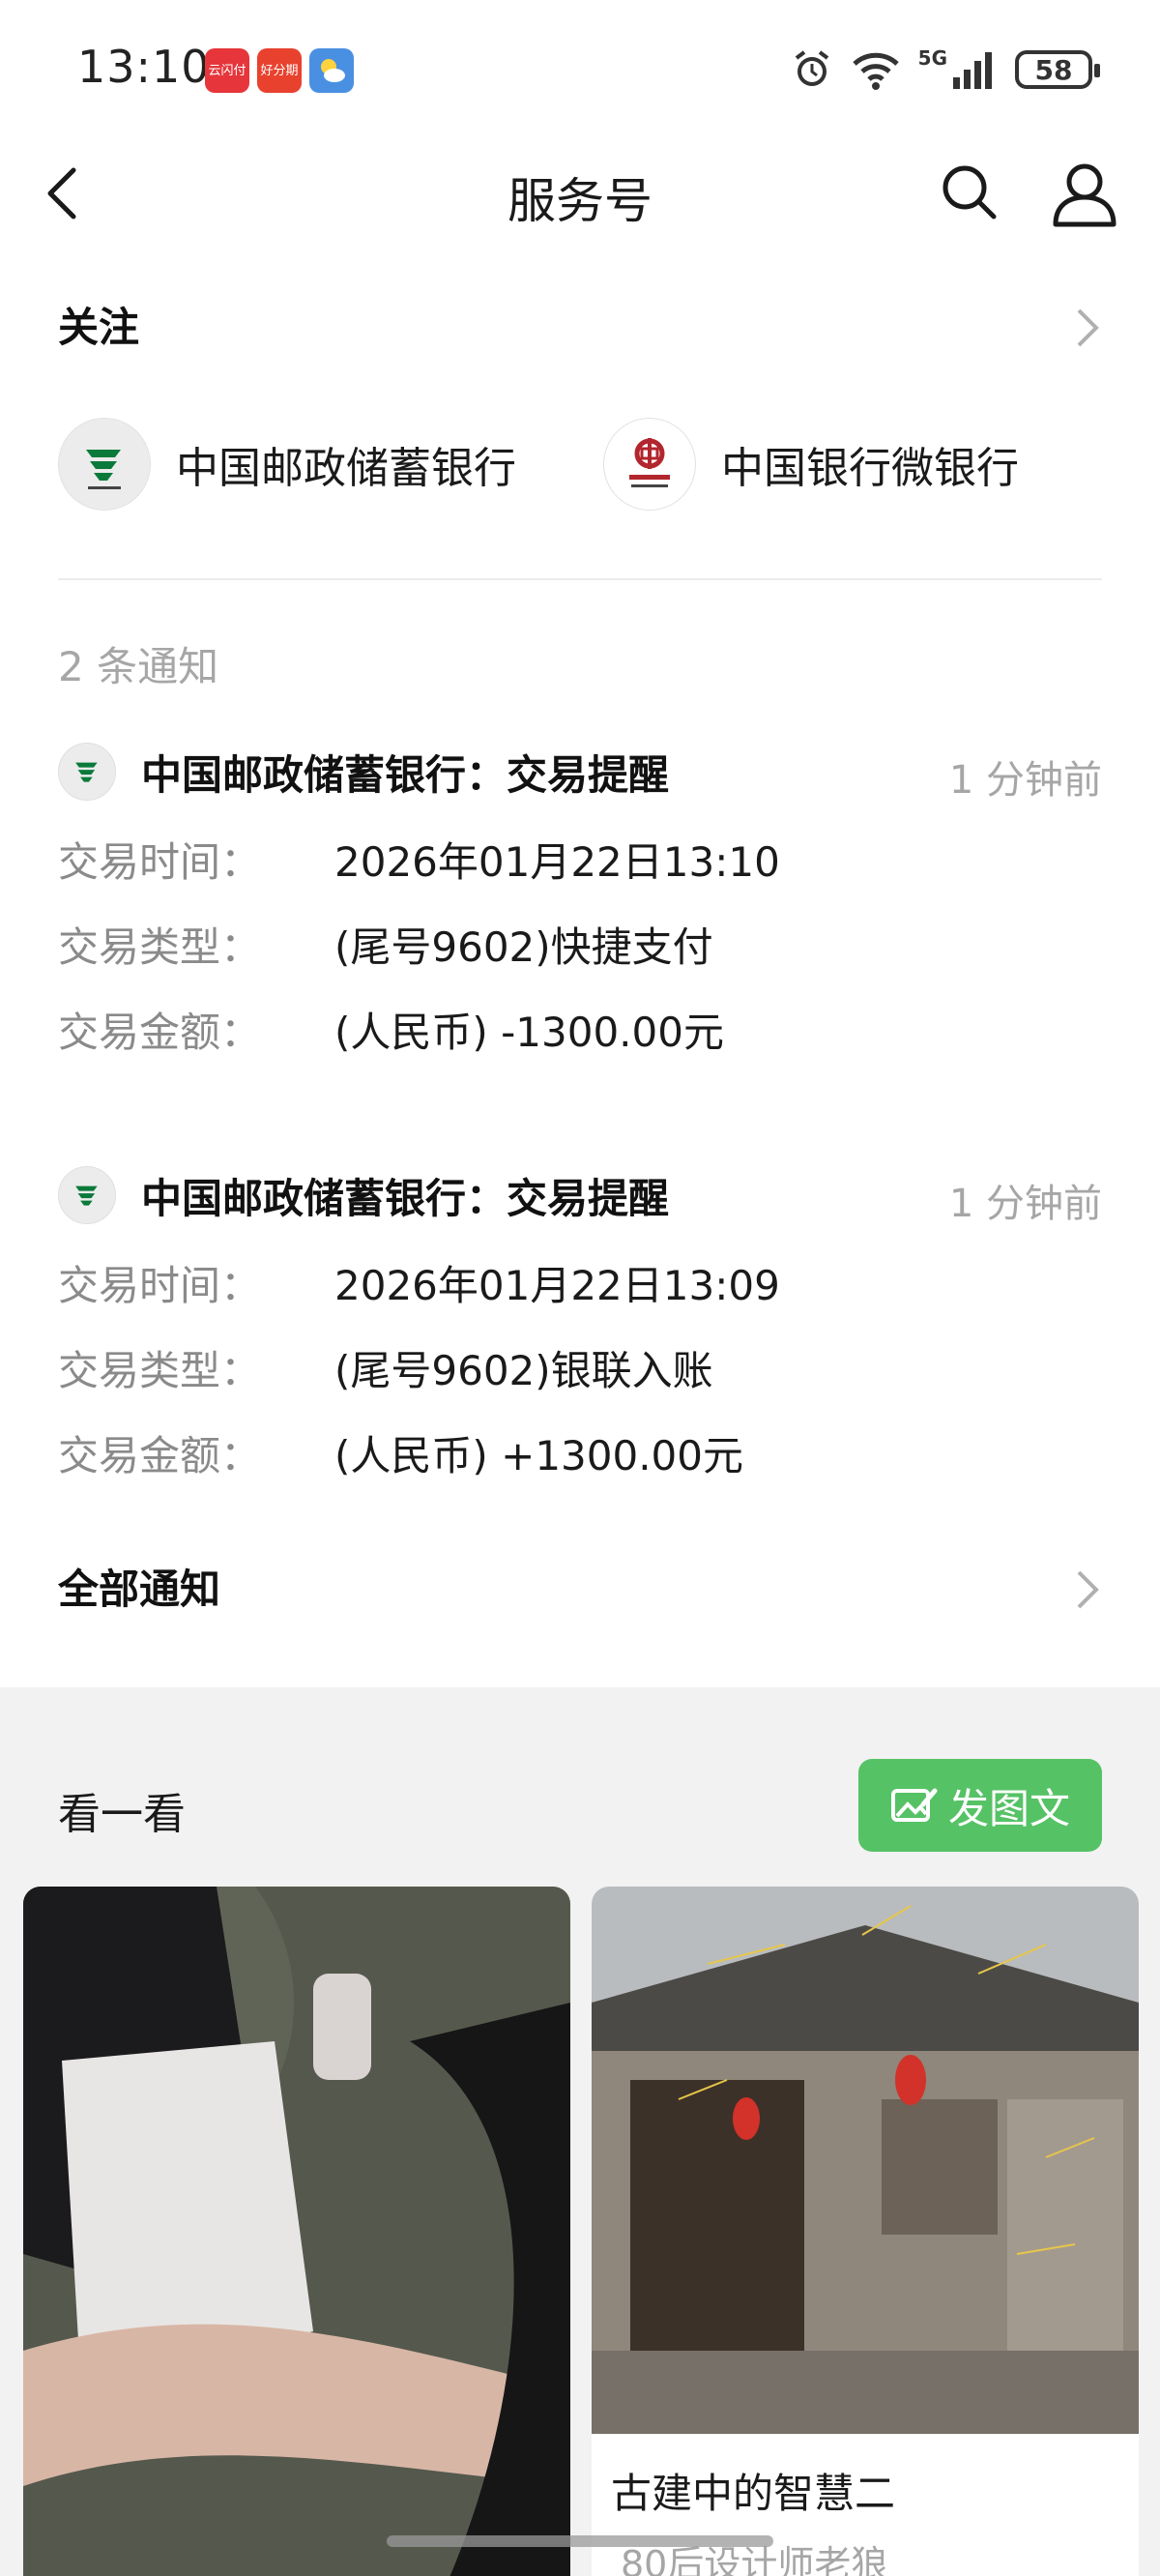  I want to click on notice-row: 交易金额： (人民币) +1300.00元, so click(580, 1446).